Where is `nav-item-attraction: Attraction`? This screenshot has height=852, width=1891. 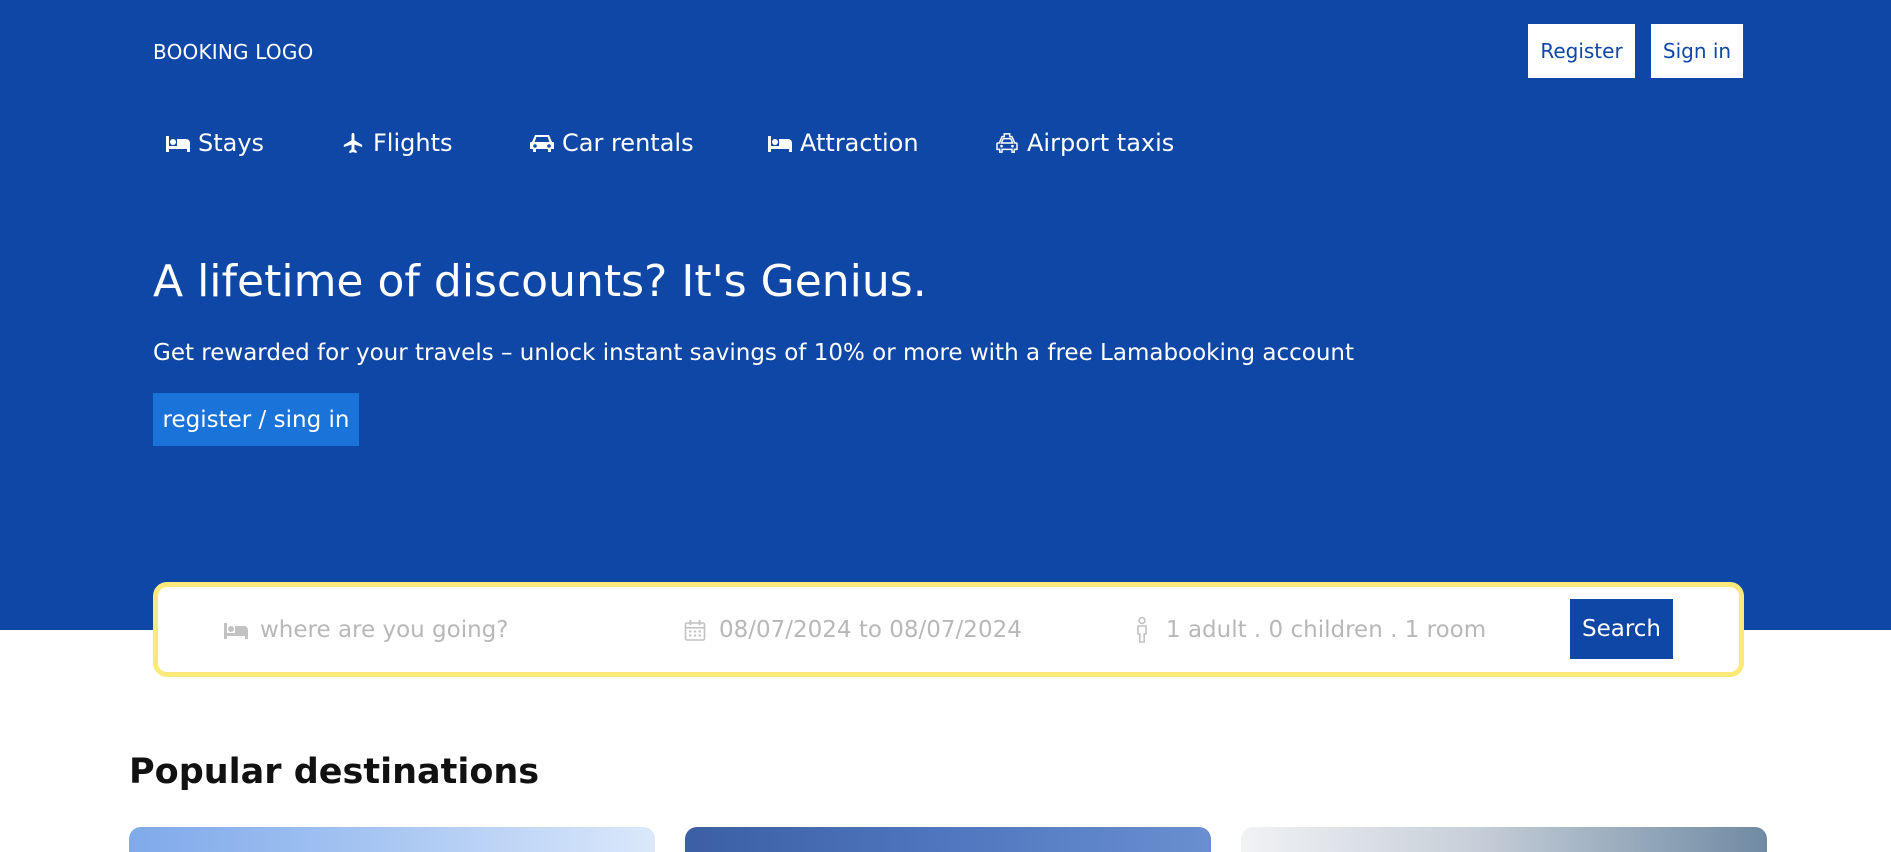
nav-item-attraction: Attraction is located at coordinates (842, 143).